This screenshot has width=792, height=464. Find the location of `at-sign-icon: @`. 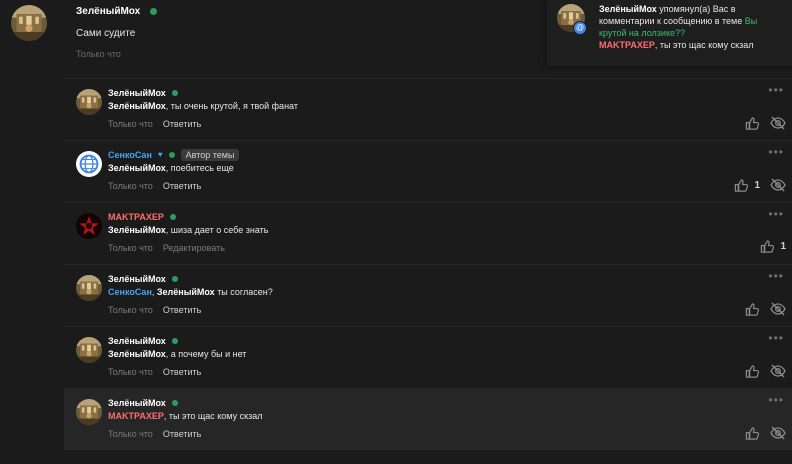

at-sign-icon: @ is located at coordinates (580, 28).